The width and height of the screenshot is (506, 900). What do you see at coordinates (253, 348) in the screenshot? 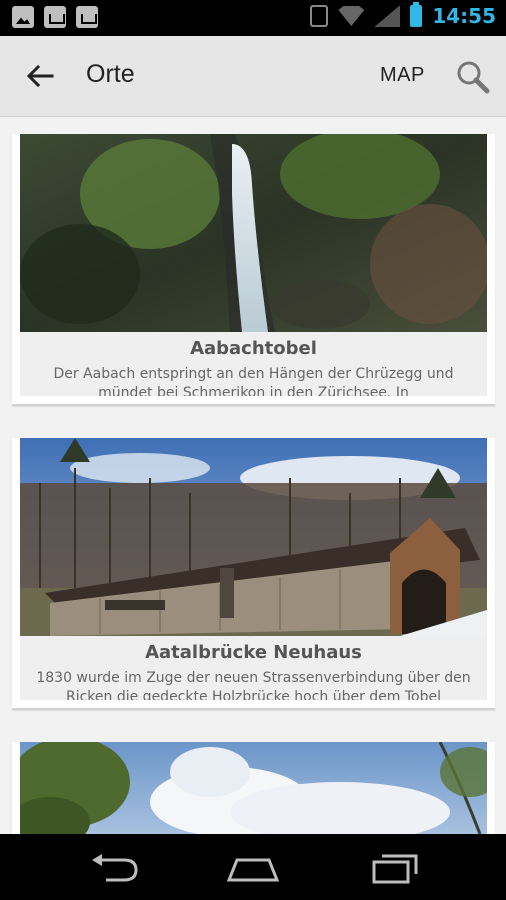
I see `place-name: Aabachtobel` at bounding box center [253, 348].